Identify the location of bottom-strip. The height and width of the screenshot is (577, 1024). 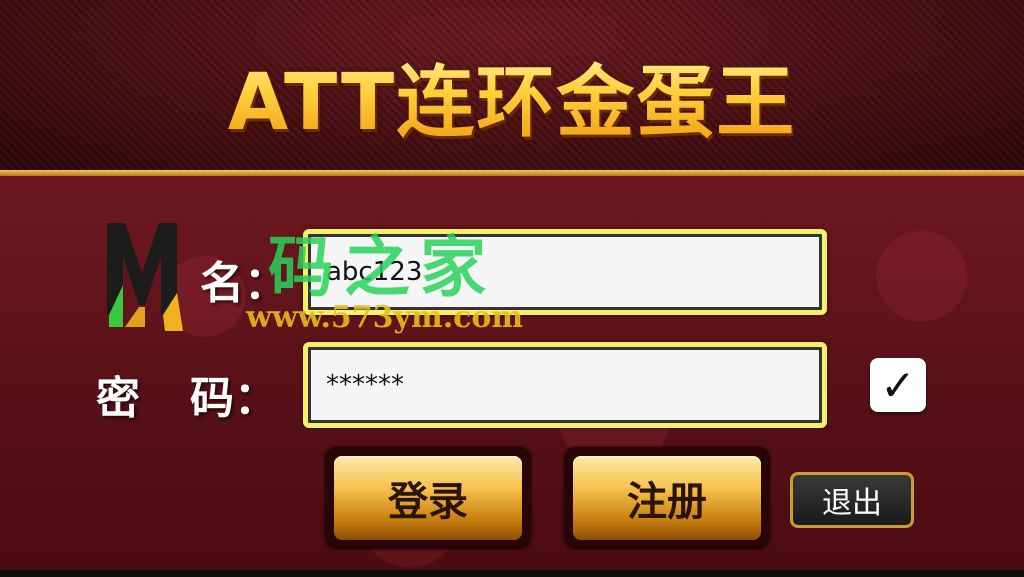
(512, 573).